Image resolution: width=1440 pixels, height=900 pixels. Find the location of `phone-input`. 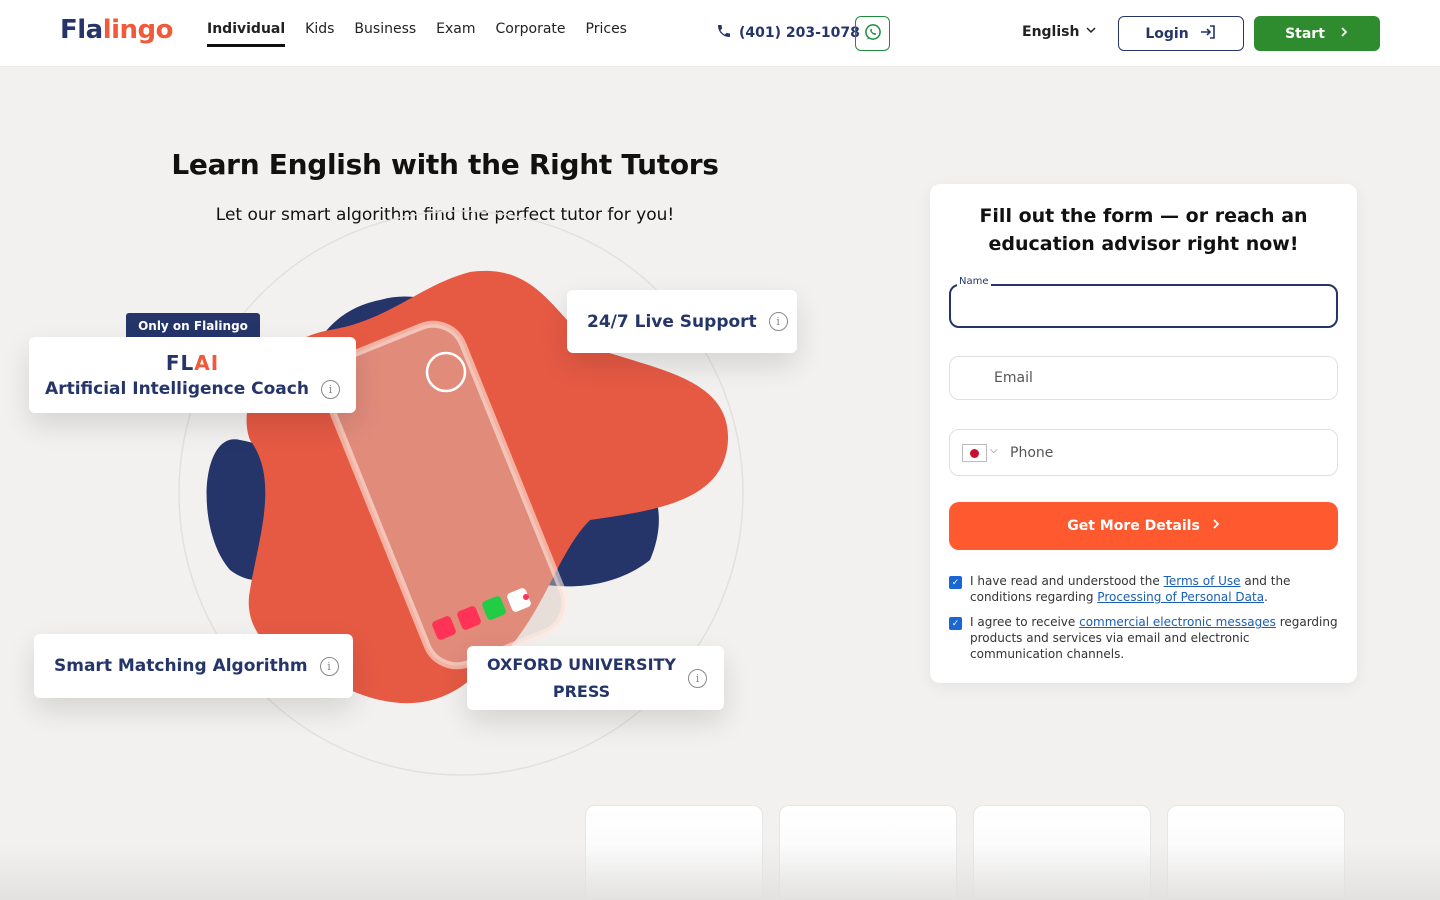

phone-input is located at coordinates (1143, 452).